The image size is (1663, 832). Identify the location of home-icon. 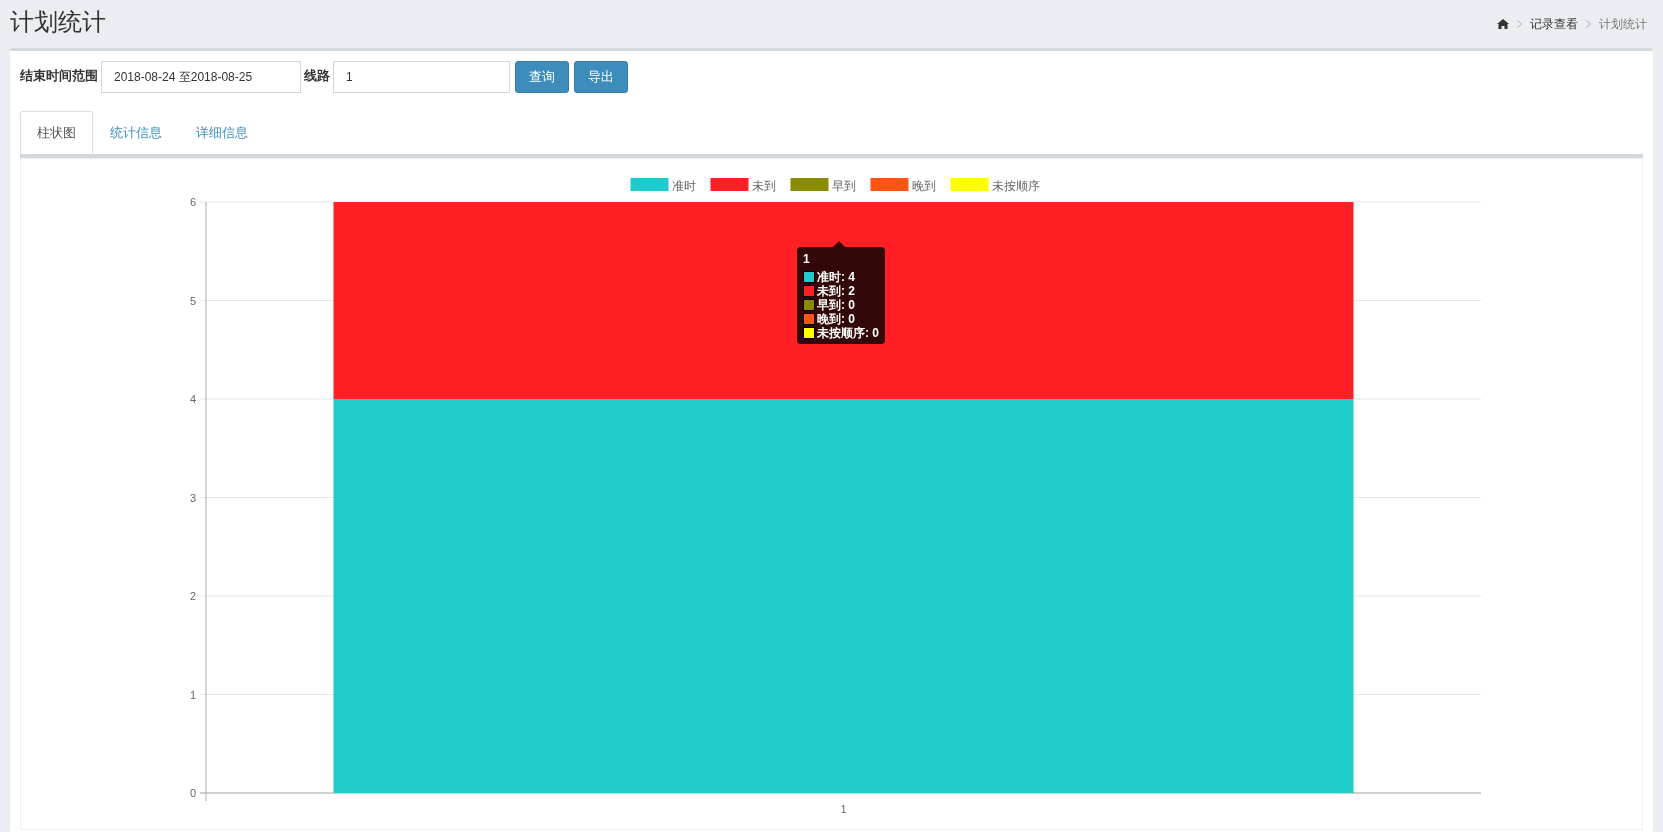
(1503, 24).